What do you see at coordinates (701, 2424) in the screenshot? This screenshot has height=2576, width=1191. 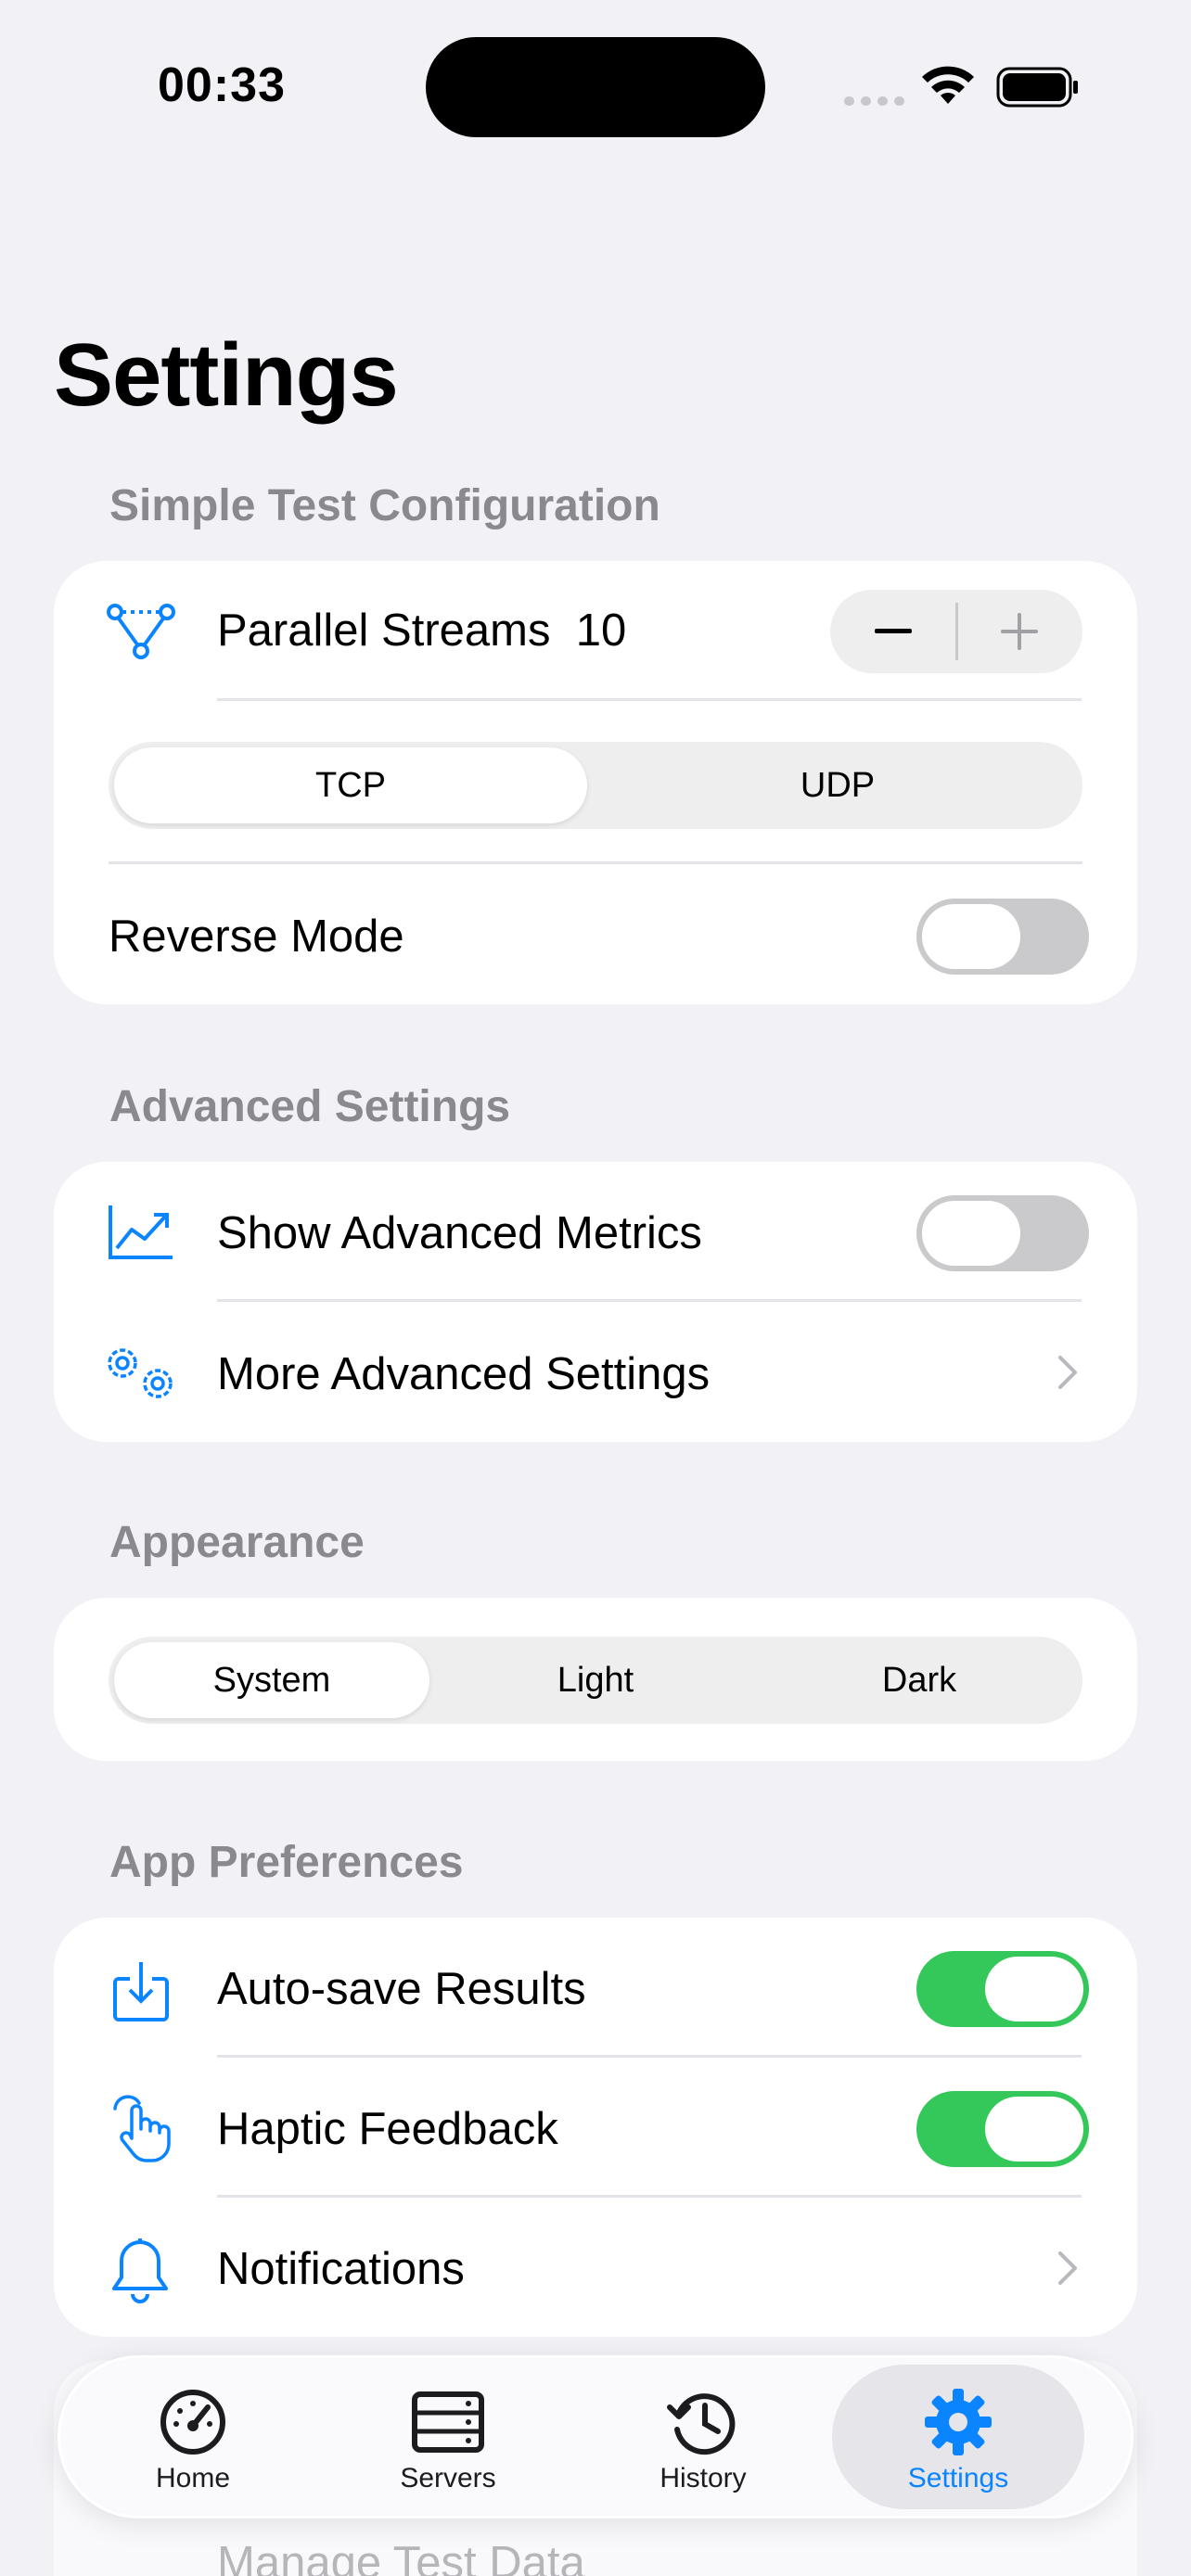 I see `clock-history-icon` at bounding box center [701, 2424].